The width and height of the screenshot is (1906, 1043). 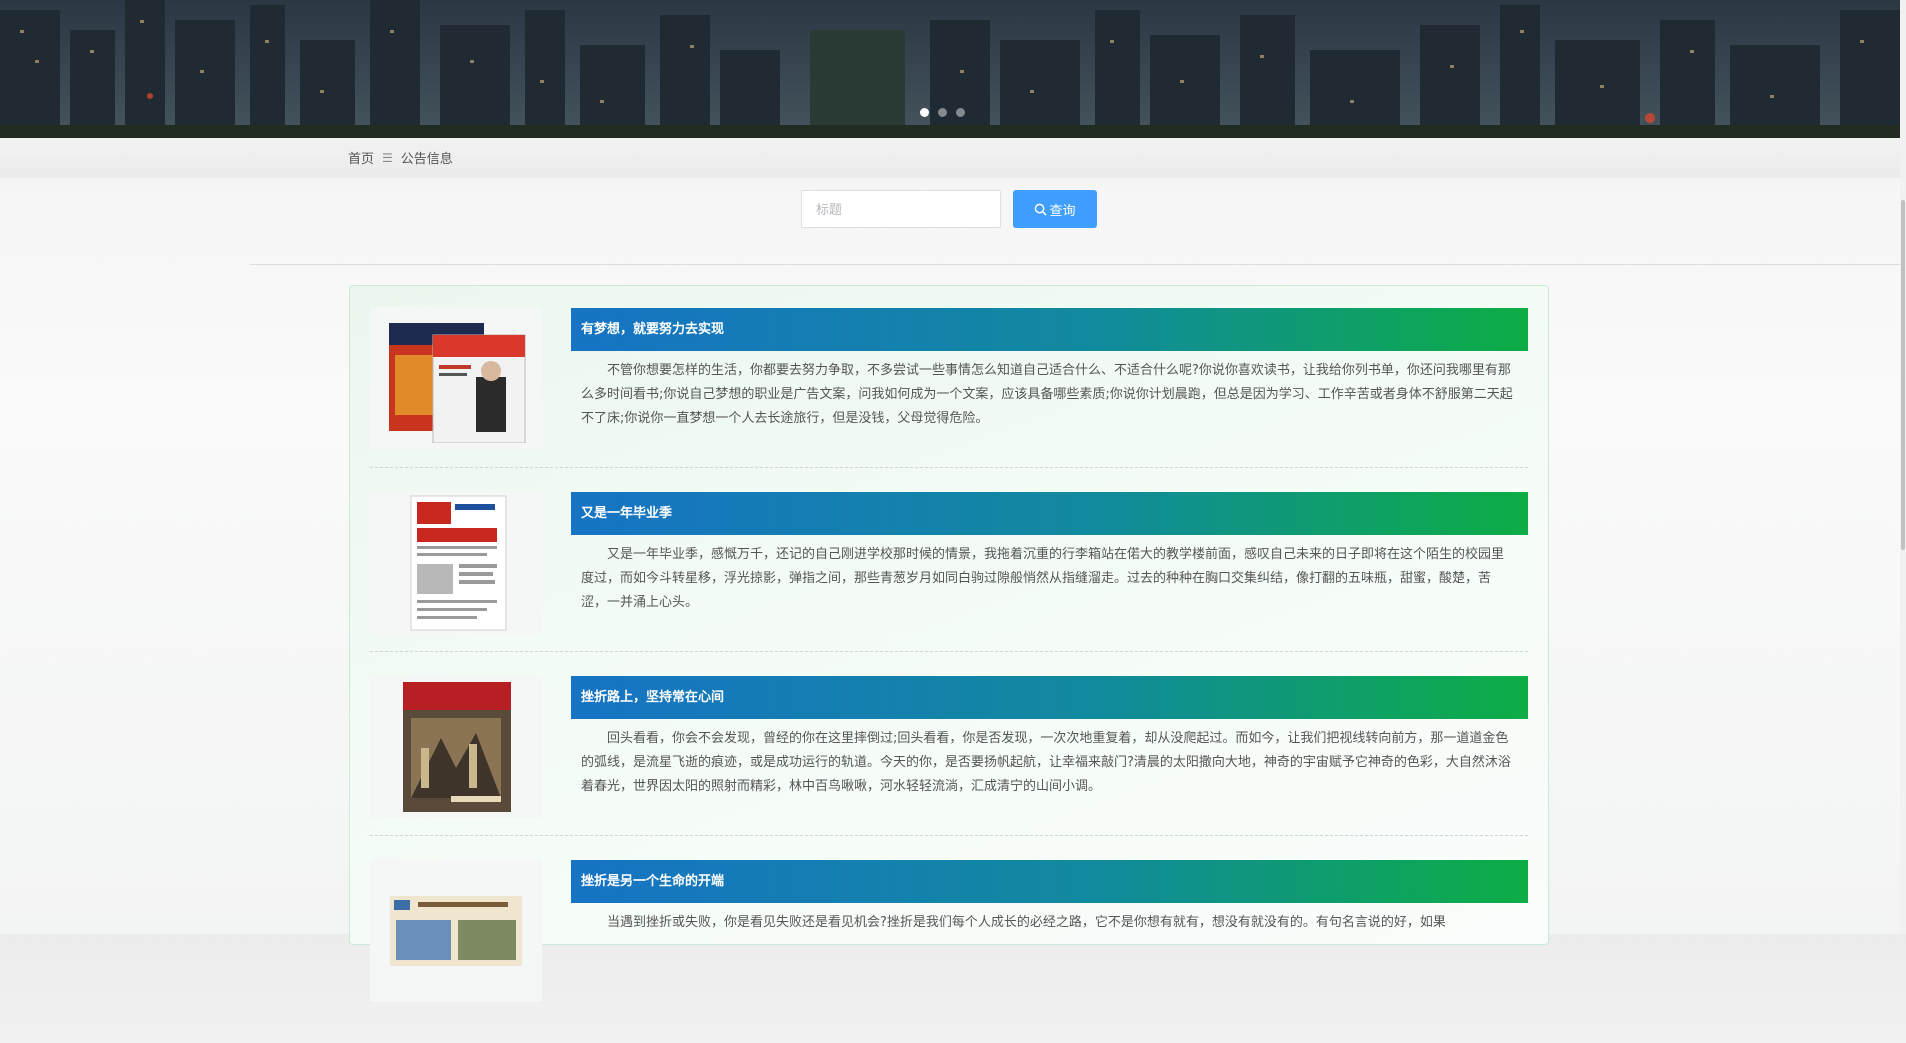 I want to click on breadcrumb: 首页 ☰ 公告信息, so click(x=400, y=157).